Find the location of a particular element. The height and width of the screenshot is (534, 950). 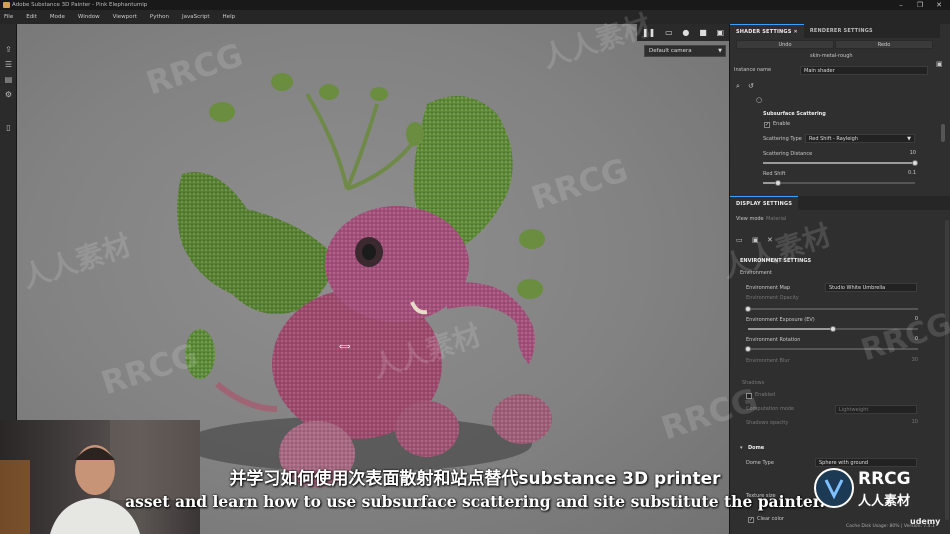

view-mode-label: View mode is located at coordinates (750, 219).